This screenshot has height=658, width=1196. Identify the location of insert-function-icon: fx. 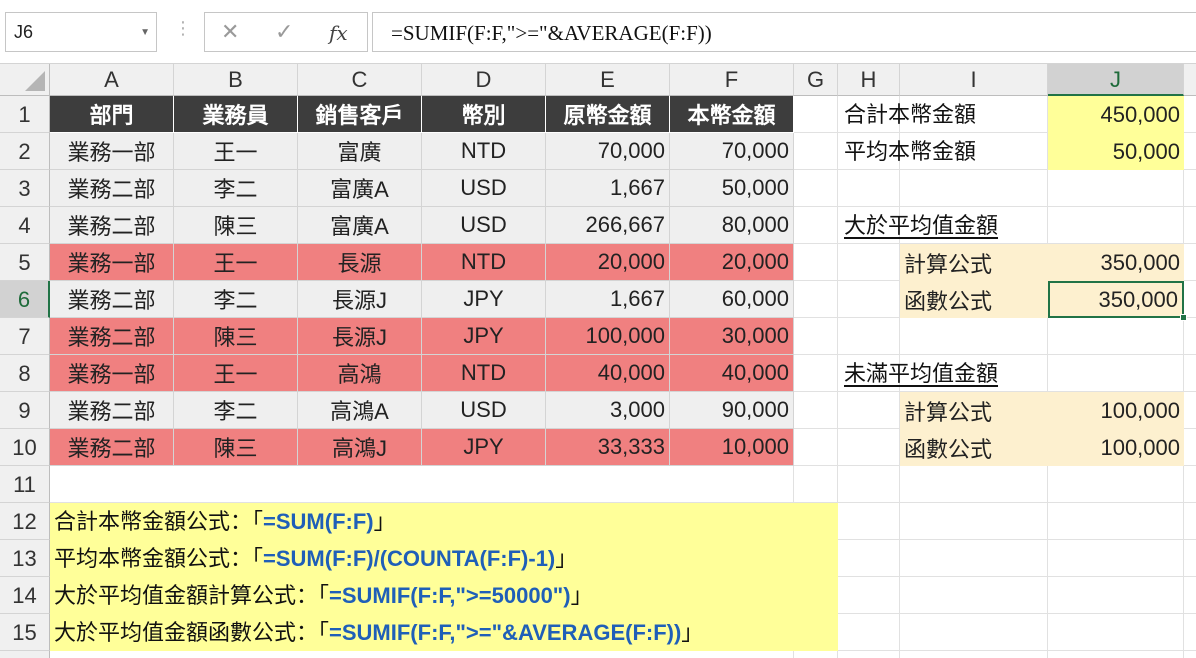
(338, 33).